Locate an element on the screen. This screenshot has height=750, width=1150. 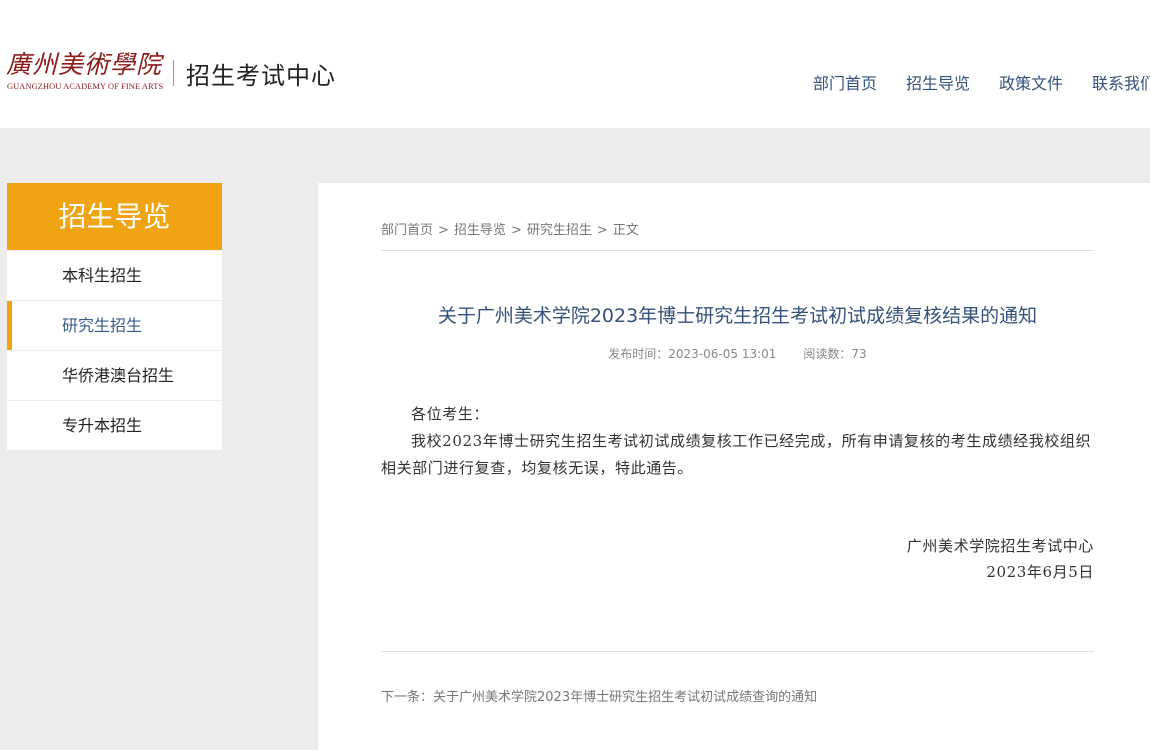
main-nav: 部门首页 招生导览 政策文件 联系我们 is located at coordinates (981, 82).